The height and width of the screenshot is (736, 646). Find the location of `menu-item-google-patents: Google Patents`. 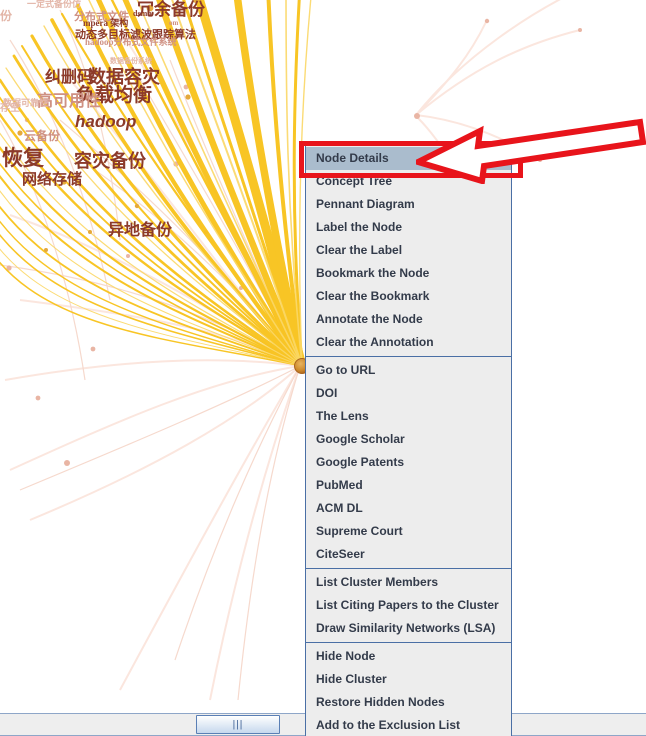

menu-item-google-patents: Google Patents is located at coordinates (408, 462).